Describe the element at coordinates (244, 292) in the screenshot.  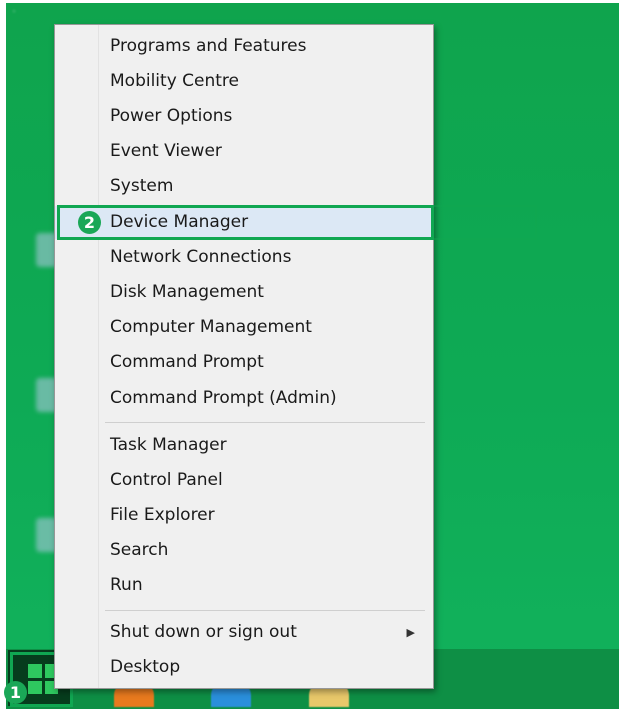
I see `menu-item-disk-management: Disk Management` at that location.